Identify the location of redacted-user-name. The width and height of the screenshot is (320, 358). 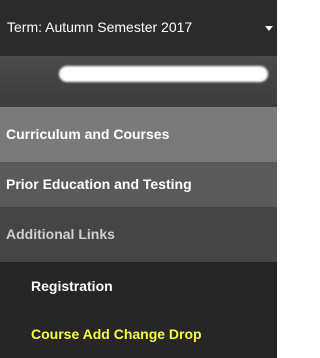
(163, 74).